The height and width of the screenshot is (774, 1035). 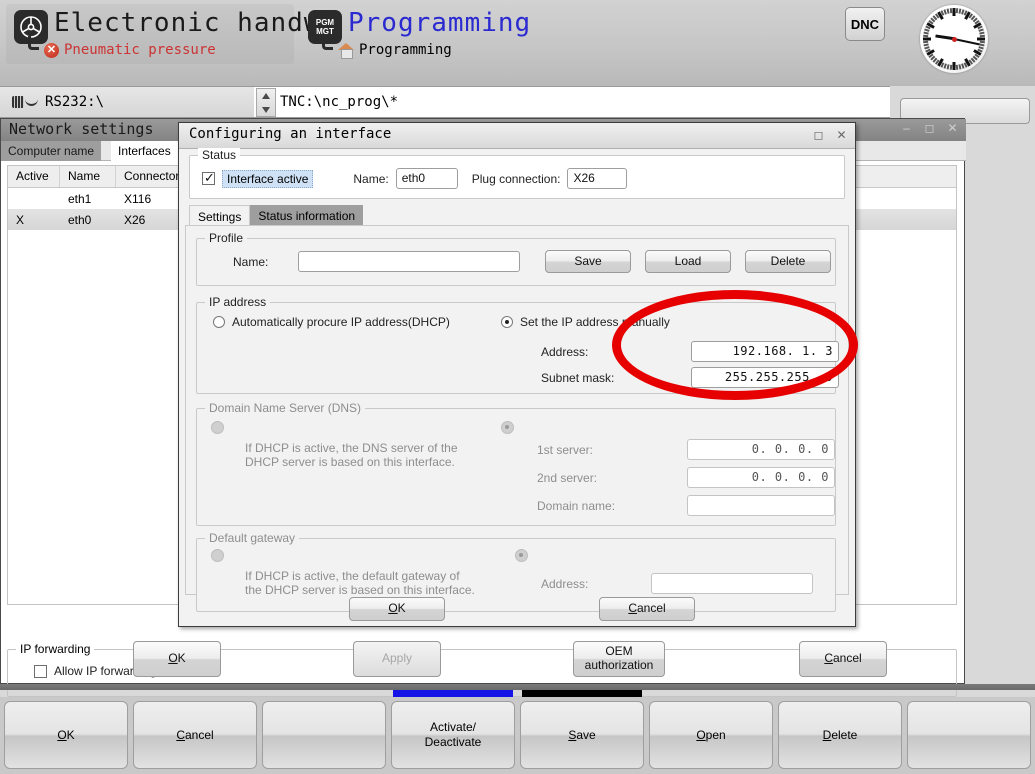 I want to click on tab-status-information-label: Status information, so click(x=307, y=216).